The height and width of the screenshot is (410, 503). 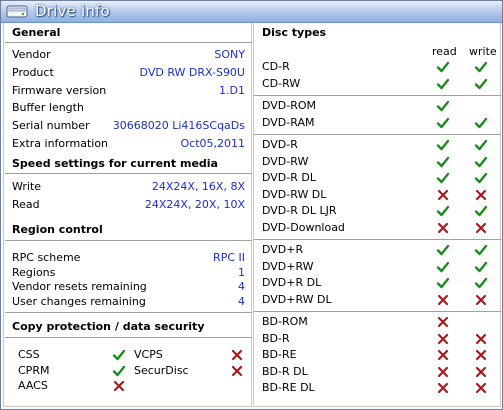 What do you see at coordinates (128, 109) in the screenshot?
I see `general-row: Buffer length` at bounding box center [128, 109].